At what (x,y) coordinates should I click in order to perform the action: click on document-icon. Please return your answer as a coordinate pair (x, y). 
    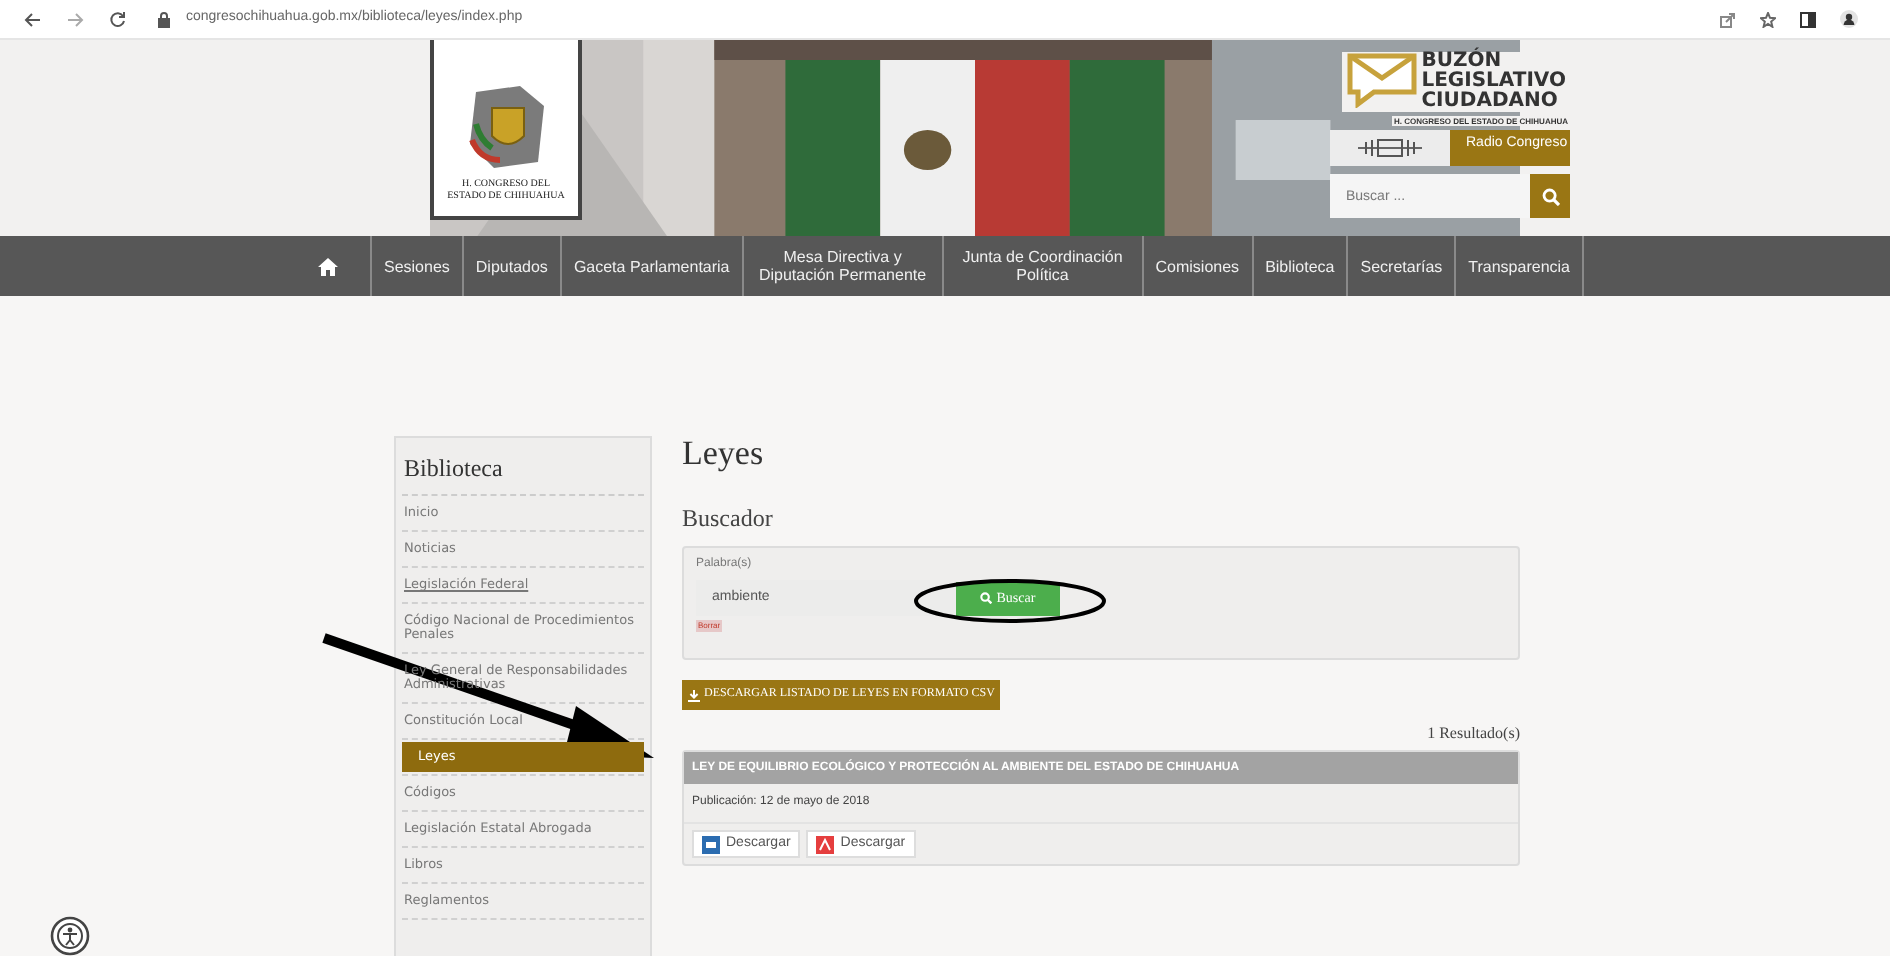
    Looking at the image, I should click on (711, 844).